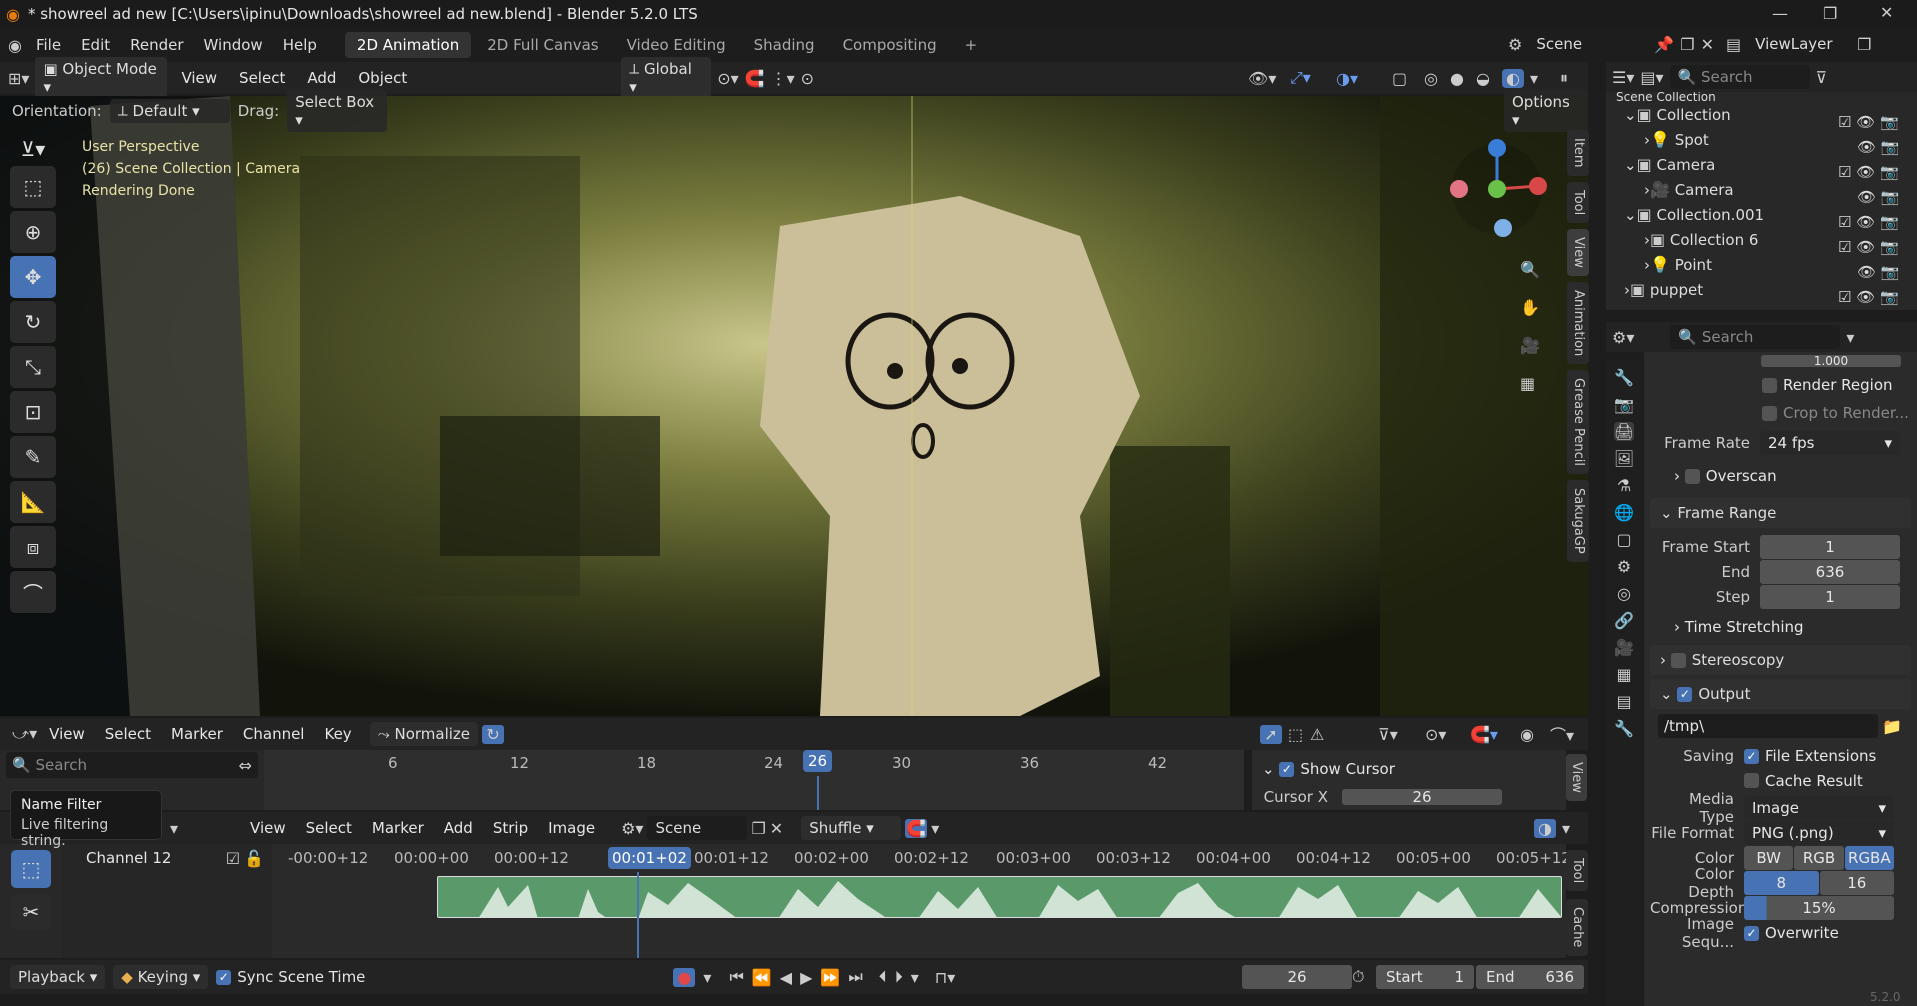 The width and height of the screenshot is (1917, 1006). Describe the element at coordinates (1431, 78) in the screenshot. I see `wireframe-shading-icon: ◎` at that location.